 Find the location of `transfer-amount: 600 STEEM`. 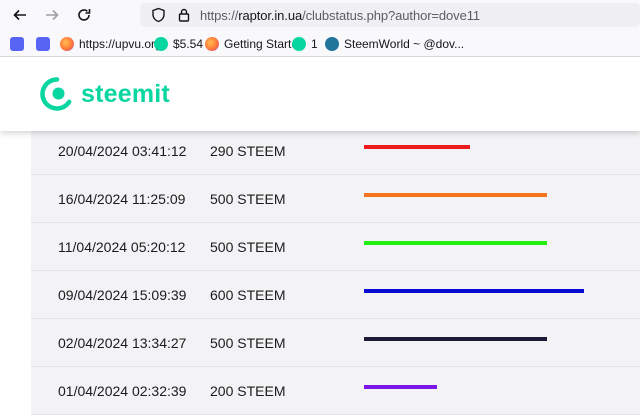

transfer-amount: 600 STEEM is located at coordinates (248, 295).